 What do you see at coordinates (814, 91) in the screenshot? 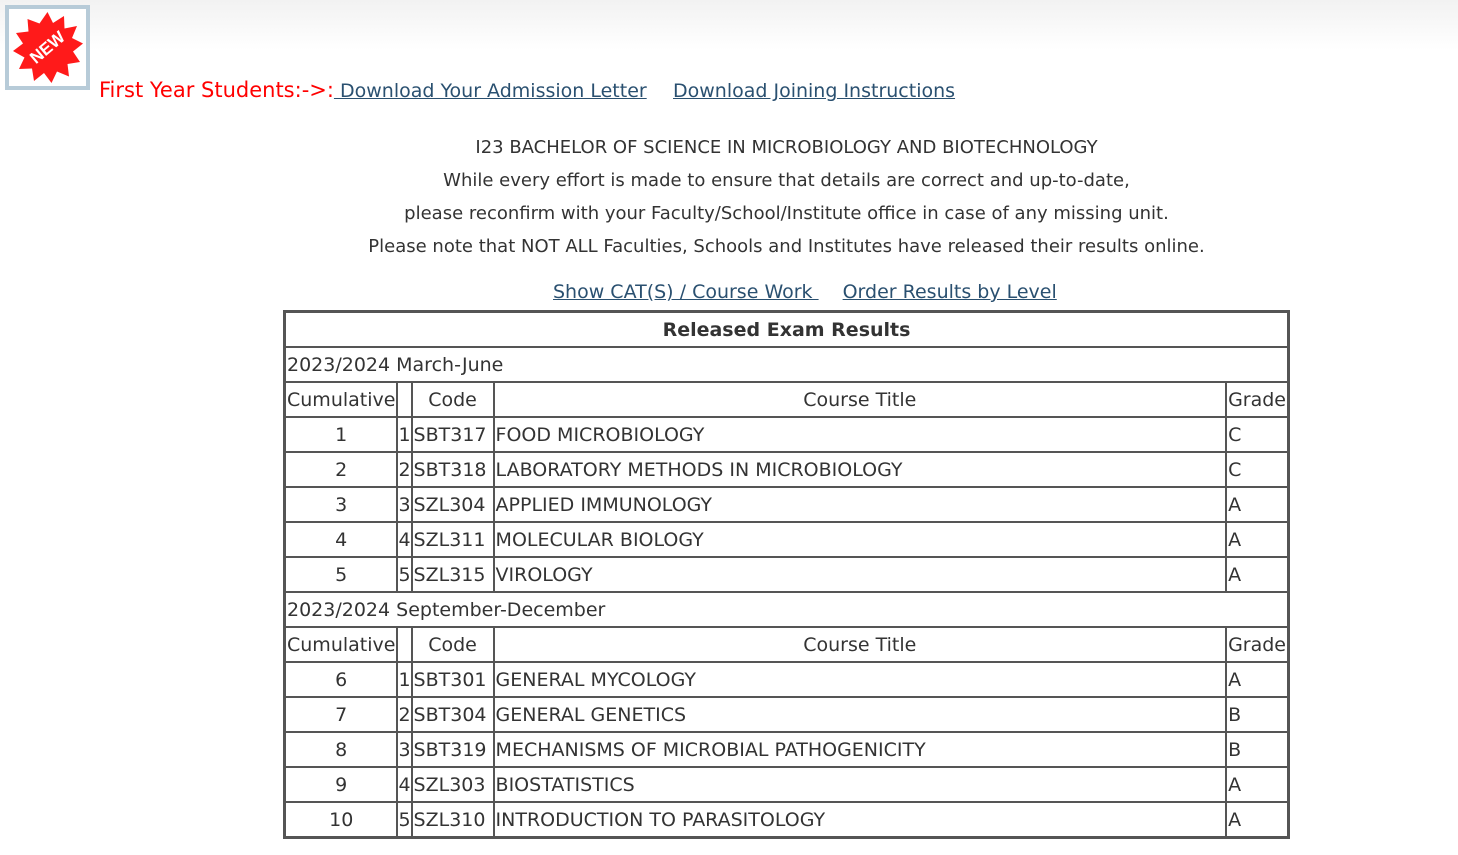
I see `download-joining-instructions-link: Download Joining Instructions` at bounding box center [814, 91].